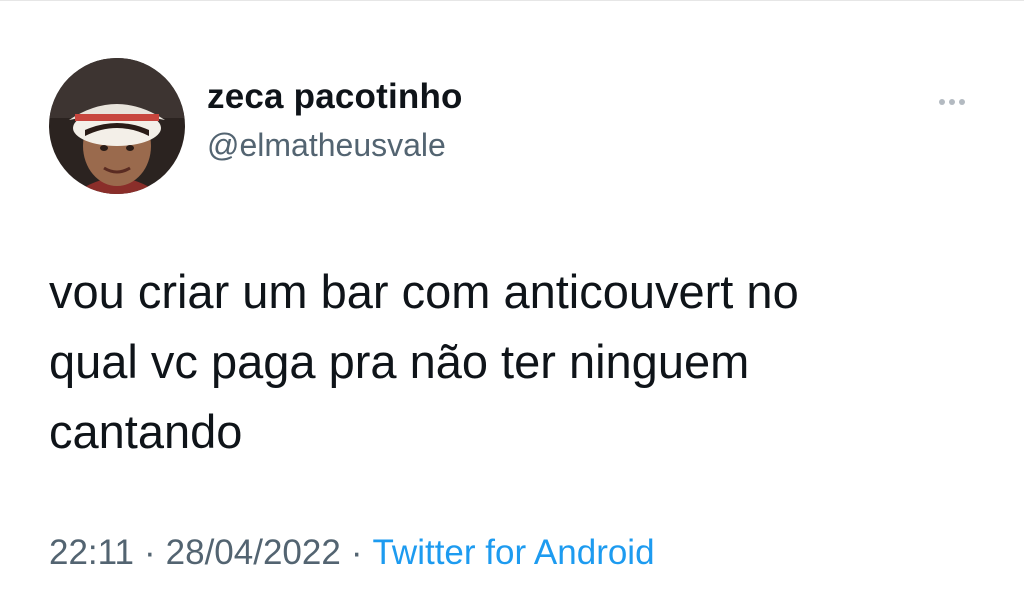 The width and height of the screenshot is (1024, 600). I want to click on tweet-header: zeca pacotinho @elmatheusvale, so click(256, 126).